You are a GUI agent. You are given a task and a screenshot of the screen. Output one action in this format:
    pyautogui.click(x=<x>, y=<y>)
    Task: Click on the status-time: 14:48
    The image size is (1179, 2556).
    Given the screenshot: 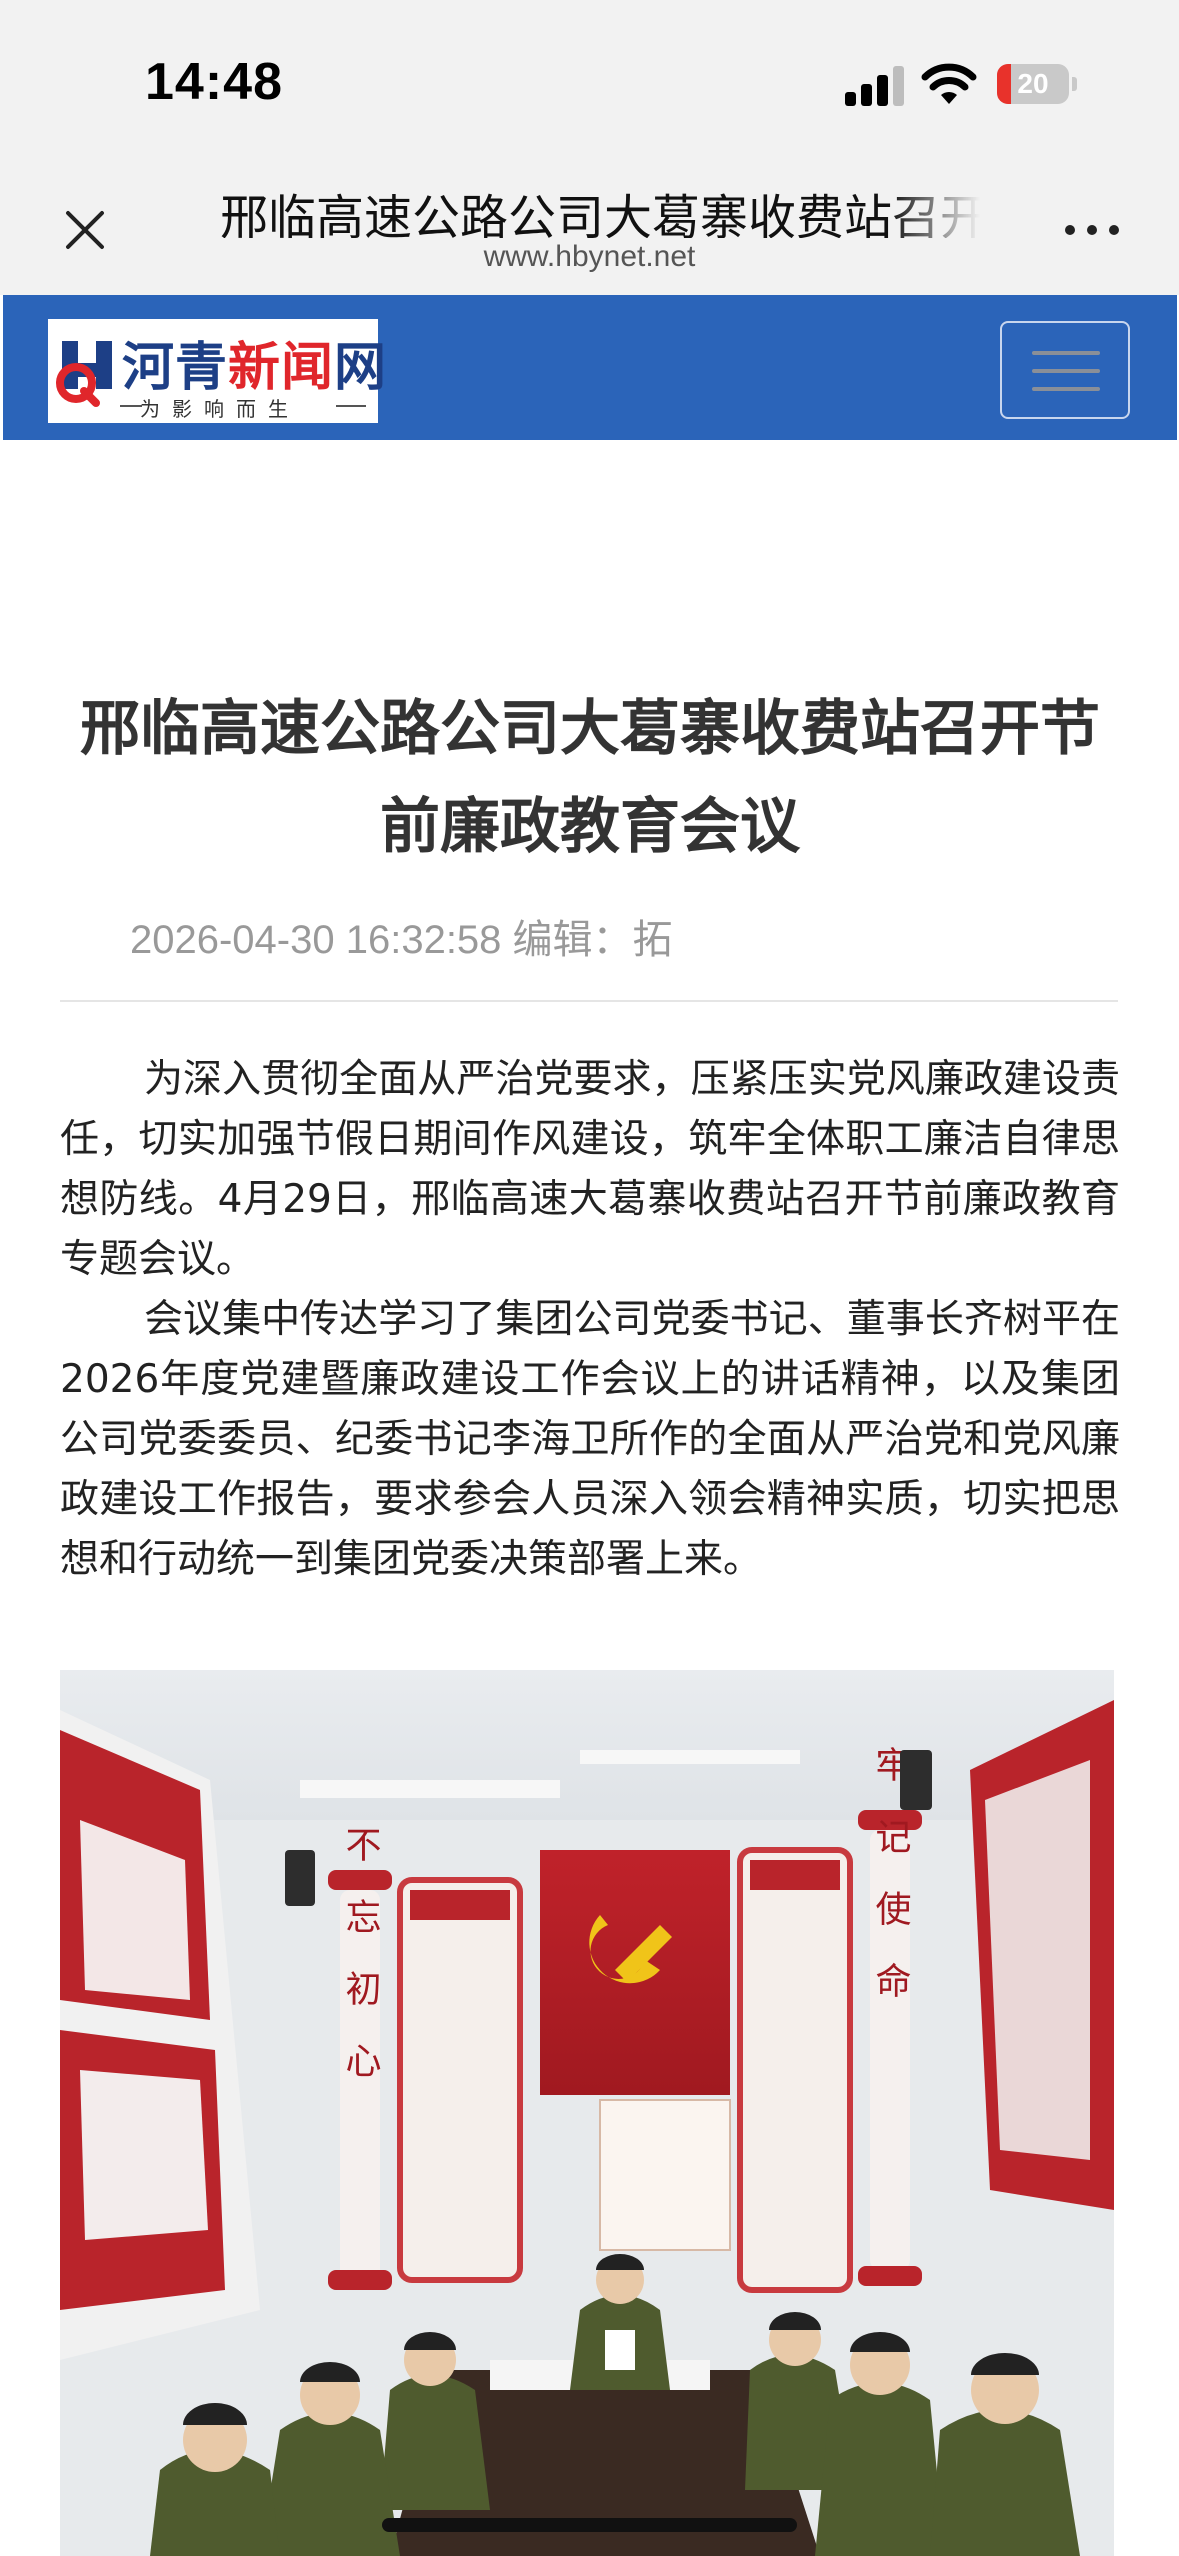 What is the action you would take?
    pyautogui.click(x=214, y=82)
    